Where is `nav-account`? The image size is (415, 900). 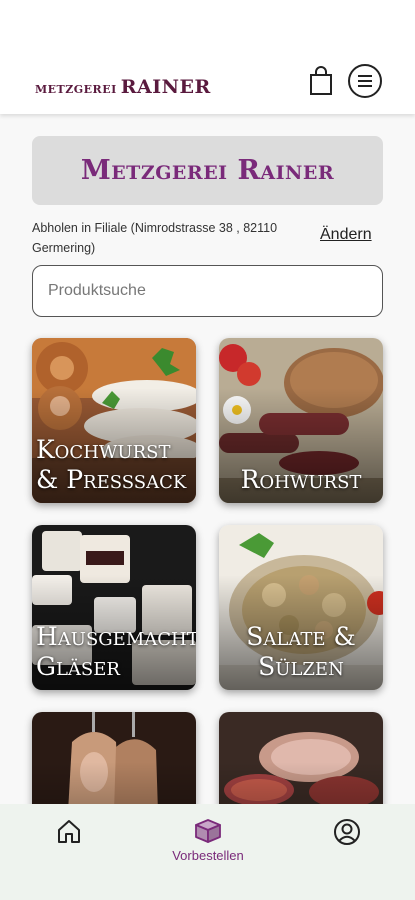
nav-account is located at coordinates (347, 832).